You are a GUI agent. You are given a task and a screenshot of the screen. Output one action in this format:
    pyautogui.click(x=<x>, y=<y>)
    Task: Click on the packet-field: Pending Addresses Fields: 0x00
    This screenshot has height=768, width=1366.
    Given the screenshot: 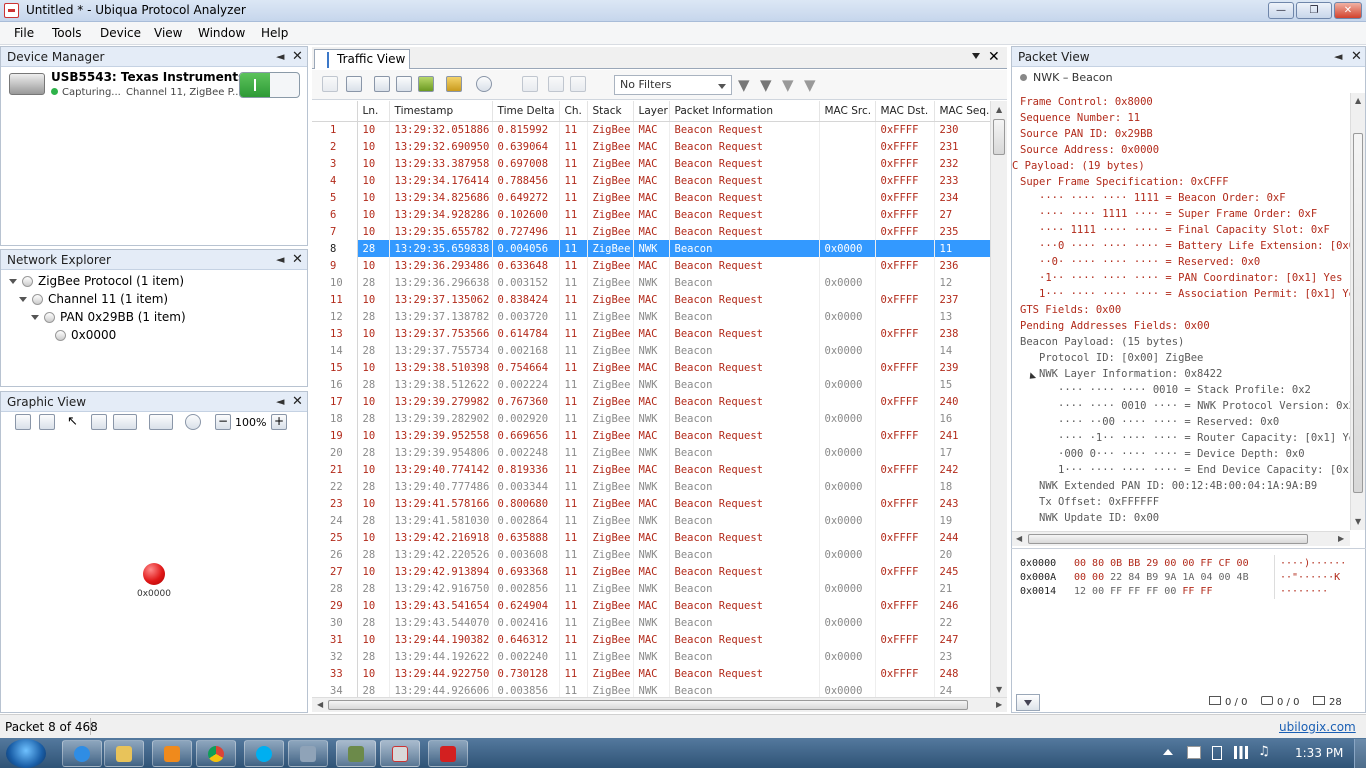 What is the action you would take?
    pyautogui.click(x=1115, y=326)
    